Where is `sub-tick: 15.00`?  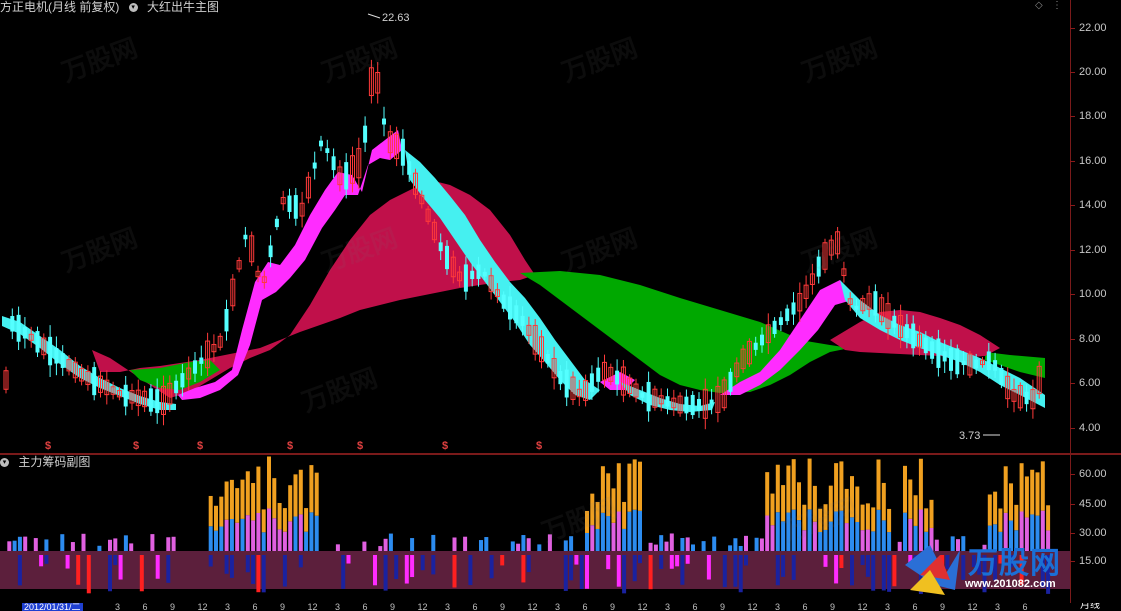 sub-tick: 15.00 is located at coordinates (1088, 561).